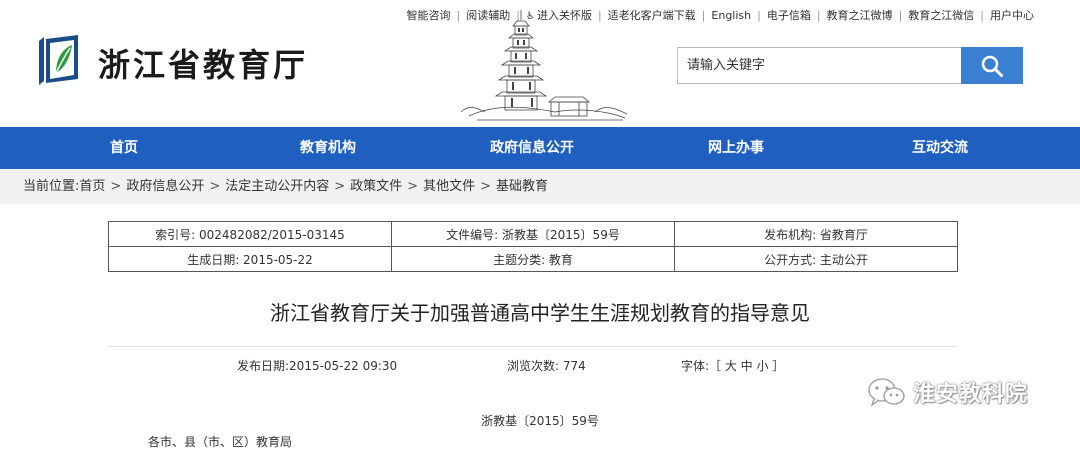  What do you see at coordinates (546, 366) in the screenshot?
I see `view-count: 浏览次数: 774` at bounding box center [546, 366].